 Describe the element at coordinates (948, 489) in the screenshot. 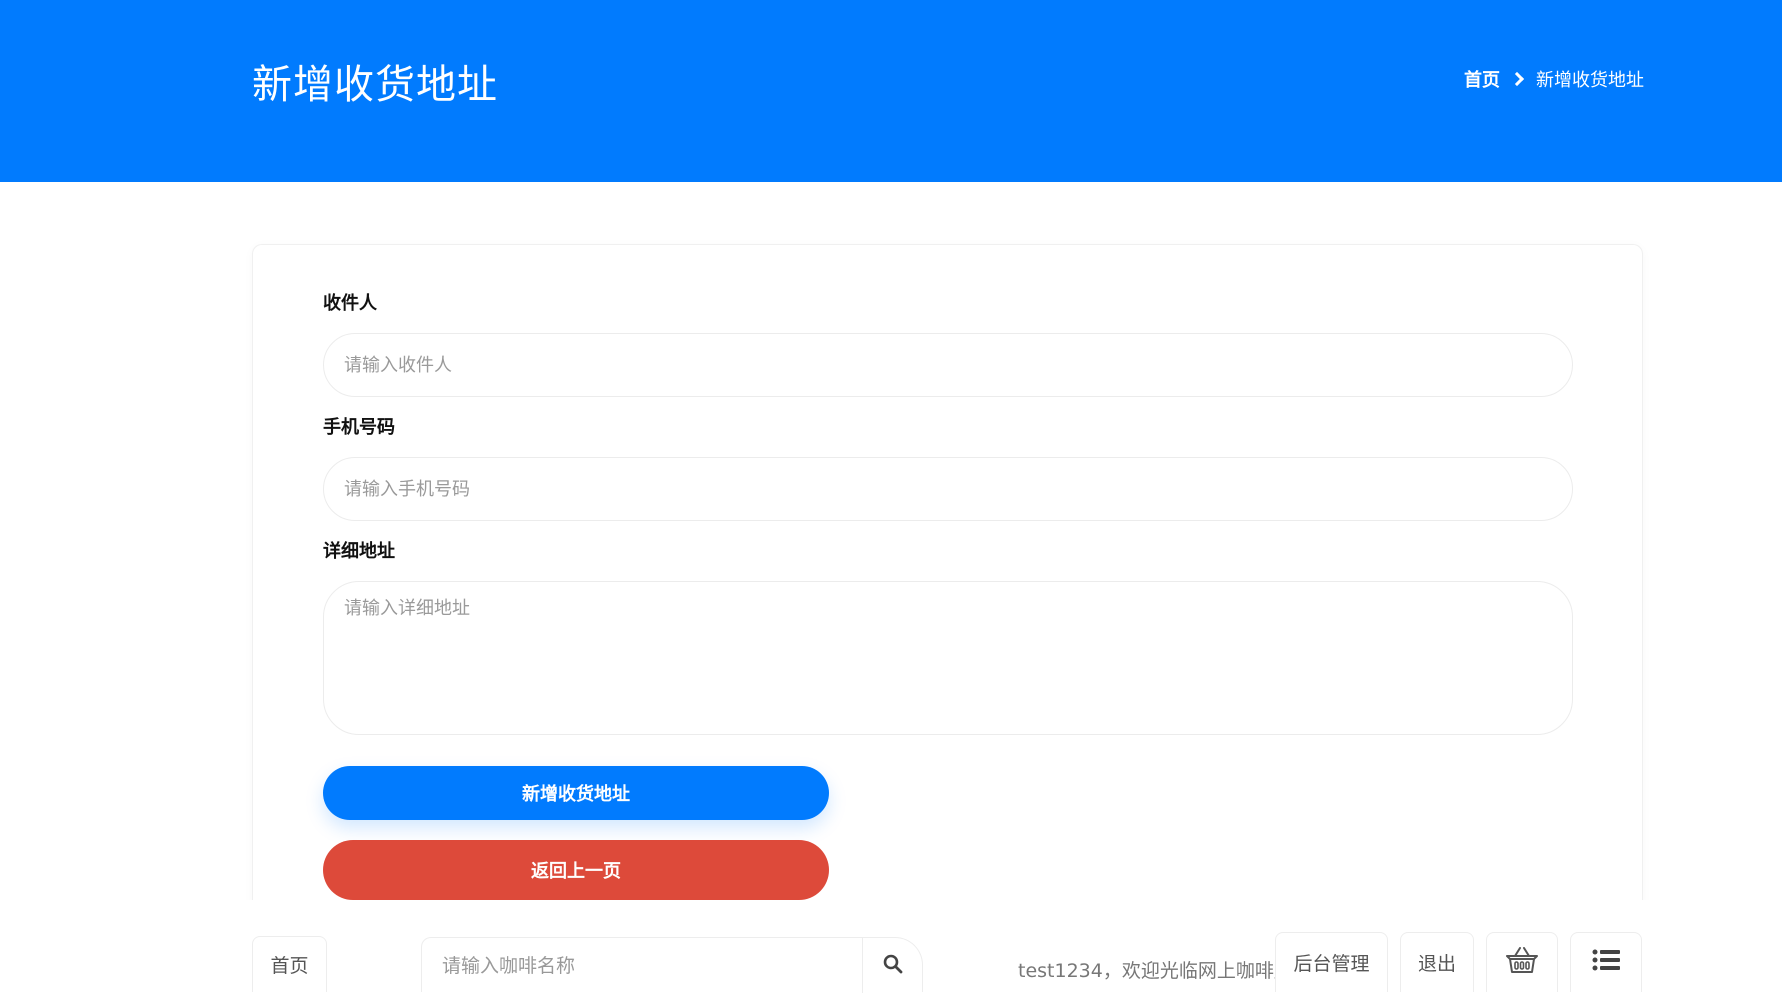

I see `phone-input` at that location.